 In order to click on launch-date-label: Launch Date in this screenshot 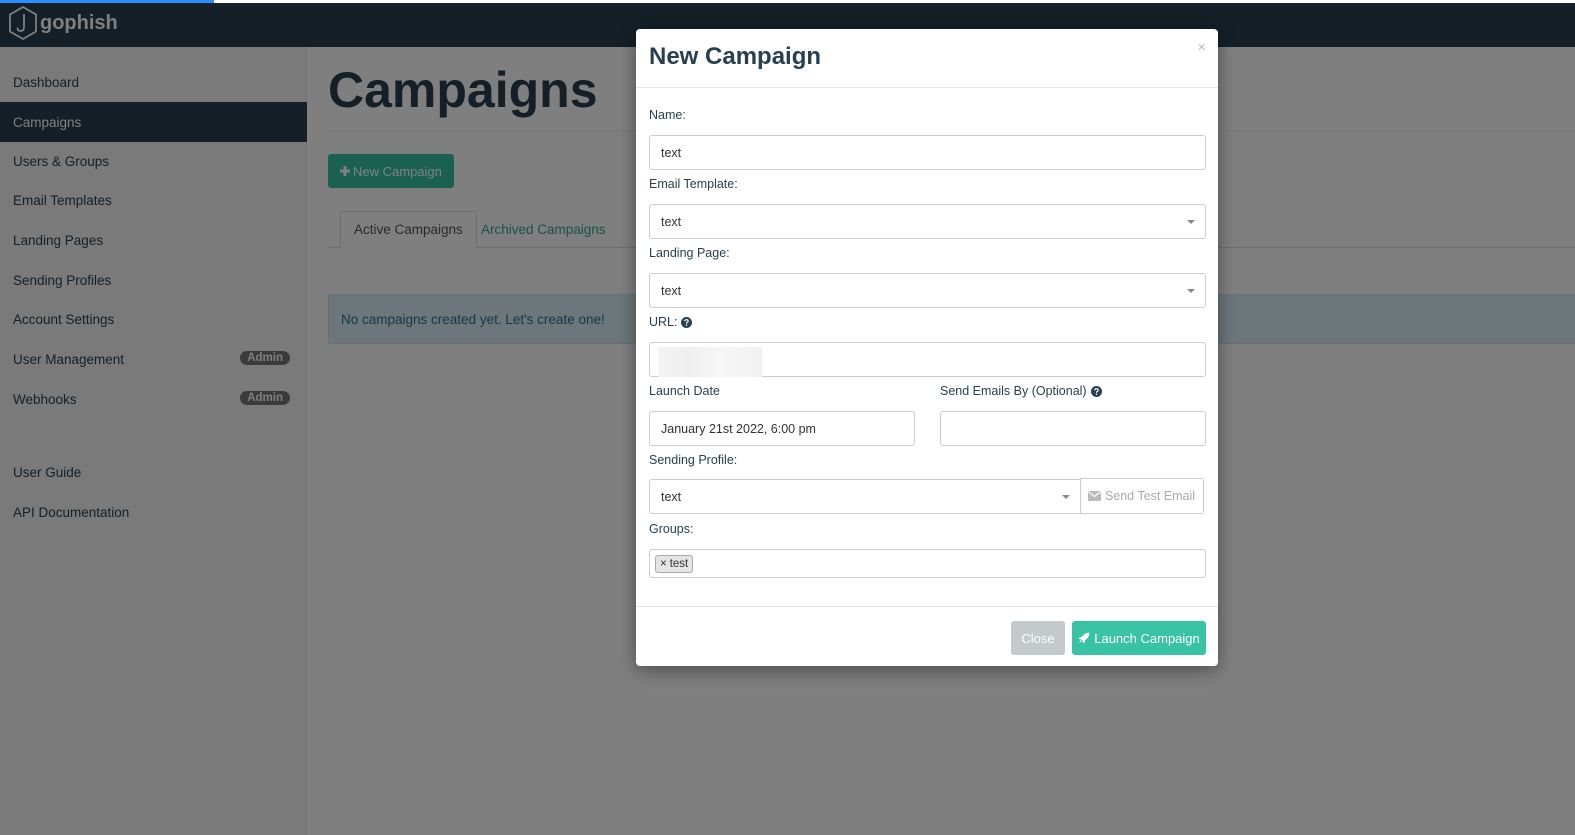, I will do `click(684, 391)`.